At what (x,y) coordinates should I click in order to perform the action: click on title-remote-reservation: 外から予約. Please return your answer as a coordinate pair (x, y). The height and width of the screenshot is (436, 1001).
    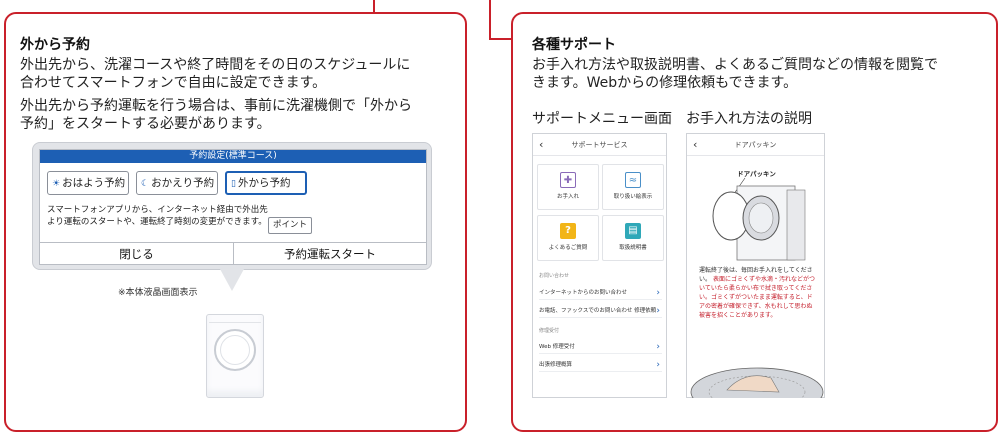
    Looking at the image, I should click on (55, 45).